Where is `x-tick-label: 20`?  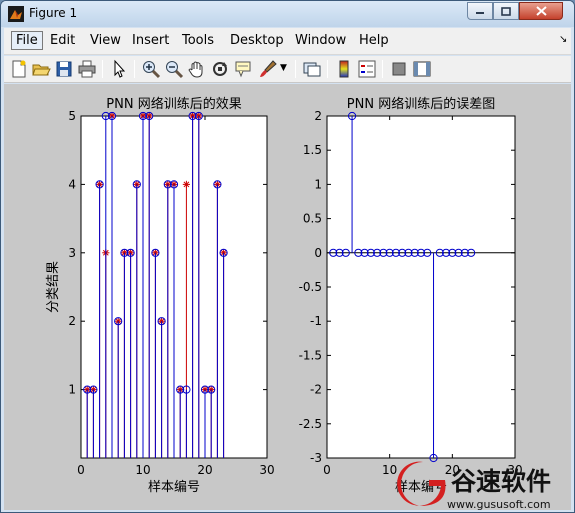 x-tick-label: 20 is located at coordinates (204, 470).